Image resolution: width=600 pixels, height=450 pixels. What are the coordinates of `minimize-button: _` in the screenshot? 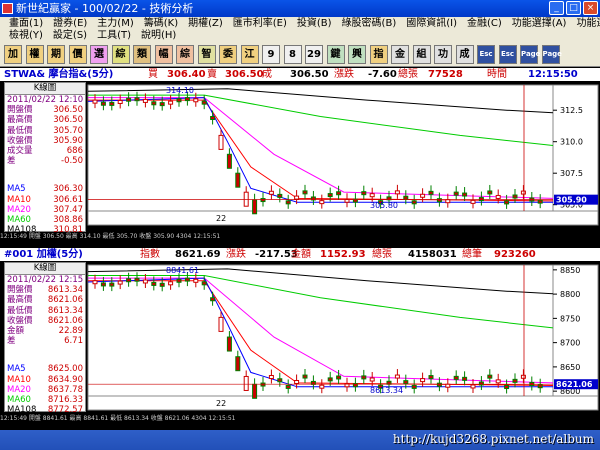 It's located at (556, 8).